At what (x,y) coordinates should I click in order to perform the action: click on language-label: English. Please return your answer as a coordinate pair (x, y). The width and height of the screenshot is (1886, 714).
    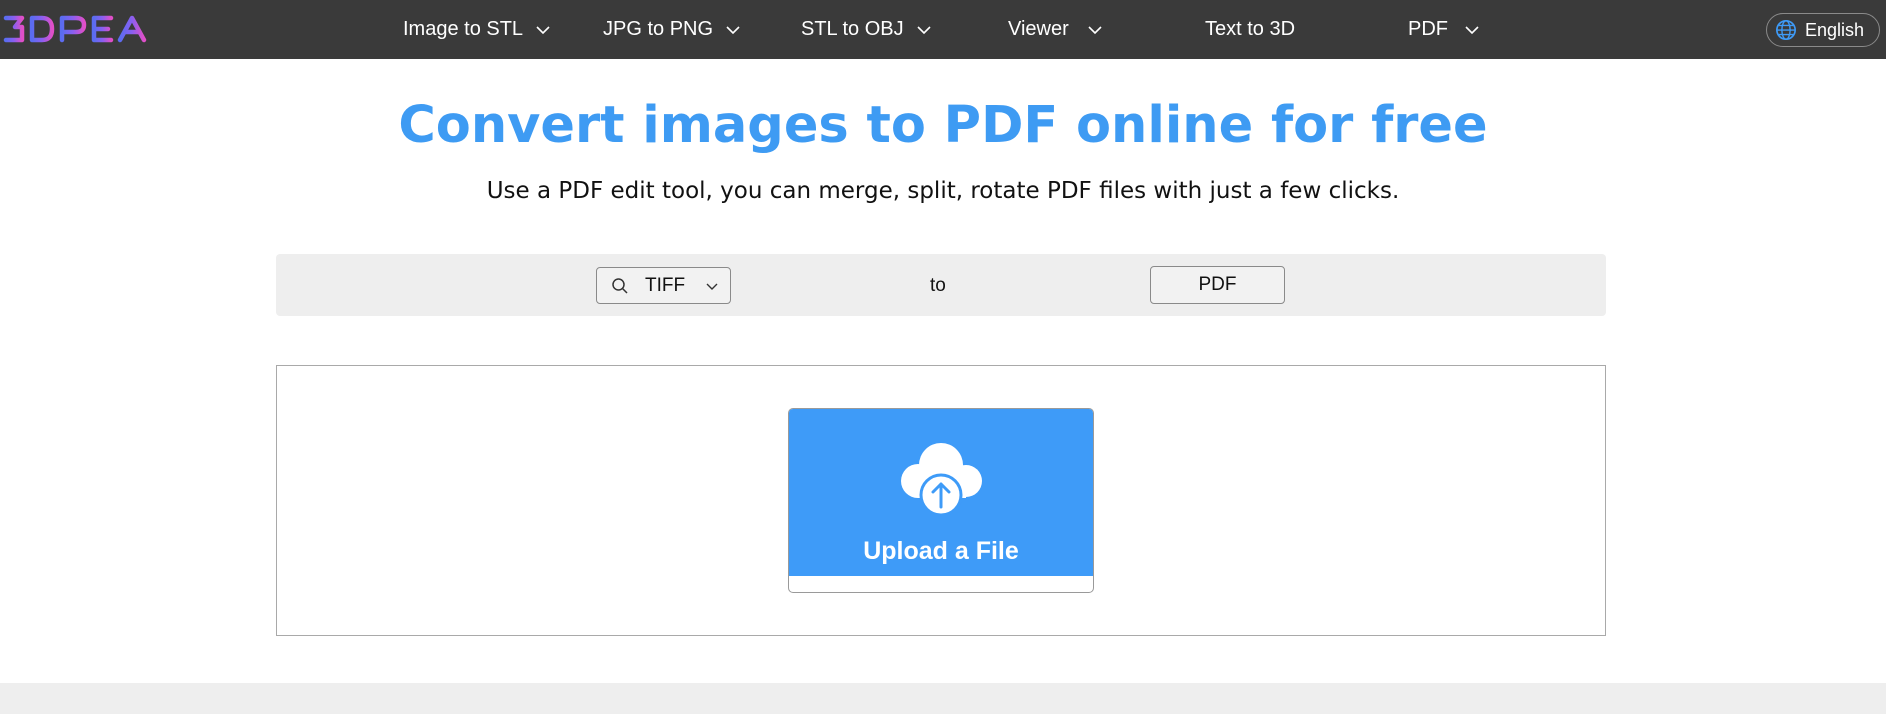
    Looking at the image, I should click on (1835, 29).